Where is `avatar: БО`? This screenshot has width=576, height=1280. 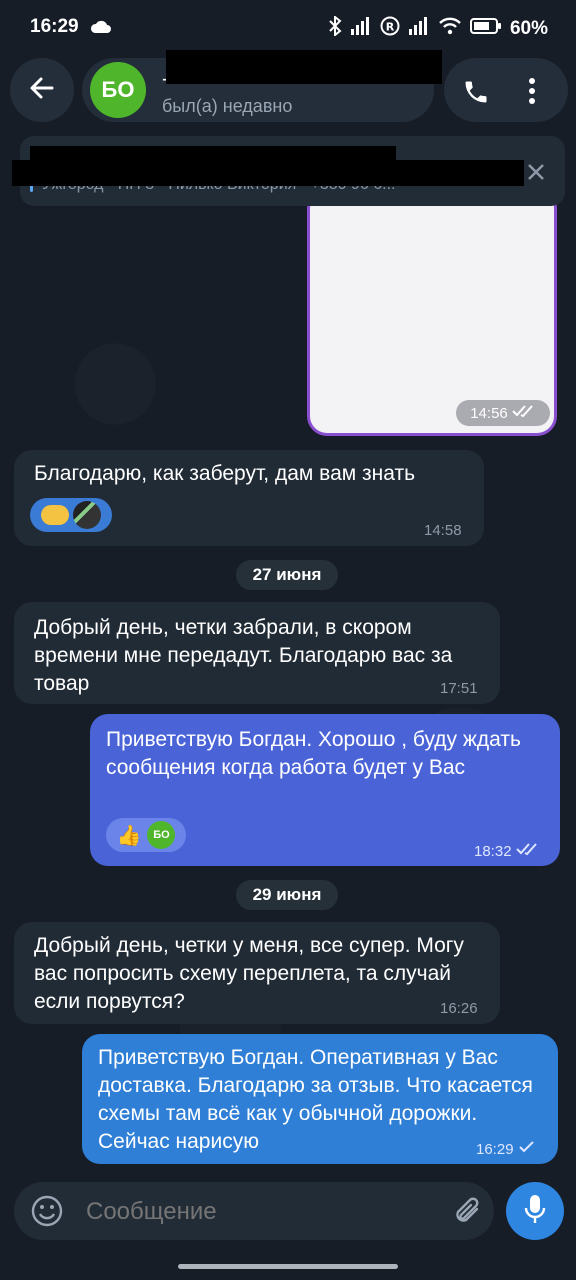
avatar: БО is located at coordinates (118, 90).